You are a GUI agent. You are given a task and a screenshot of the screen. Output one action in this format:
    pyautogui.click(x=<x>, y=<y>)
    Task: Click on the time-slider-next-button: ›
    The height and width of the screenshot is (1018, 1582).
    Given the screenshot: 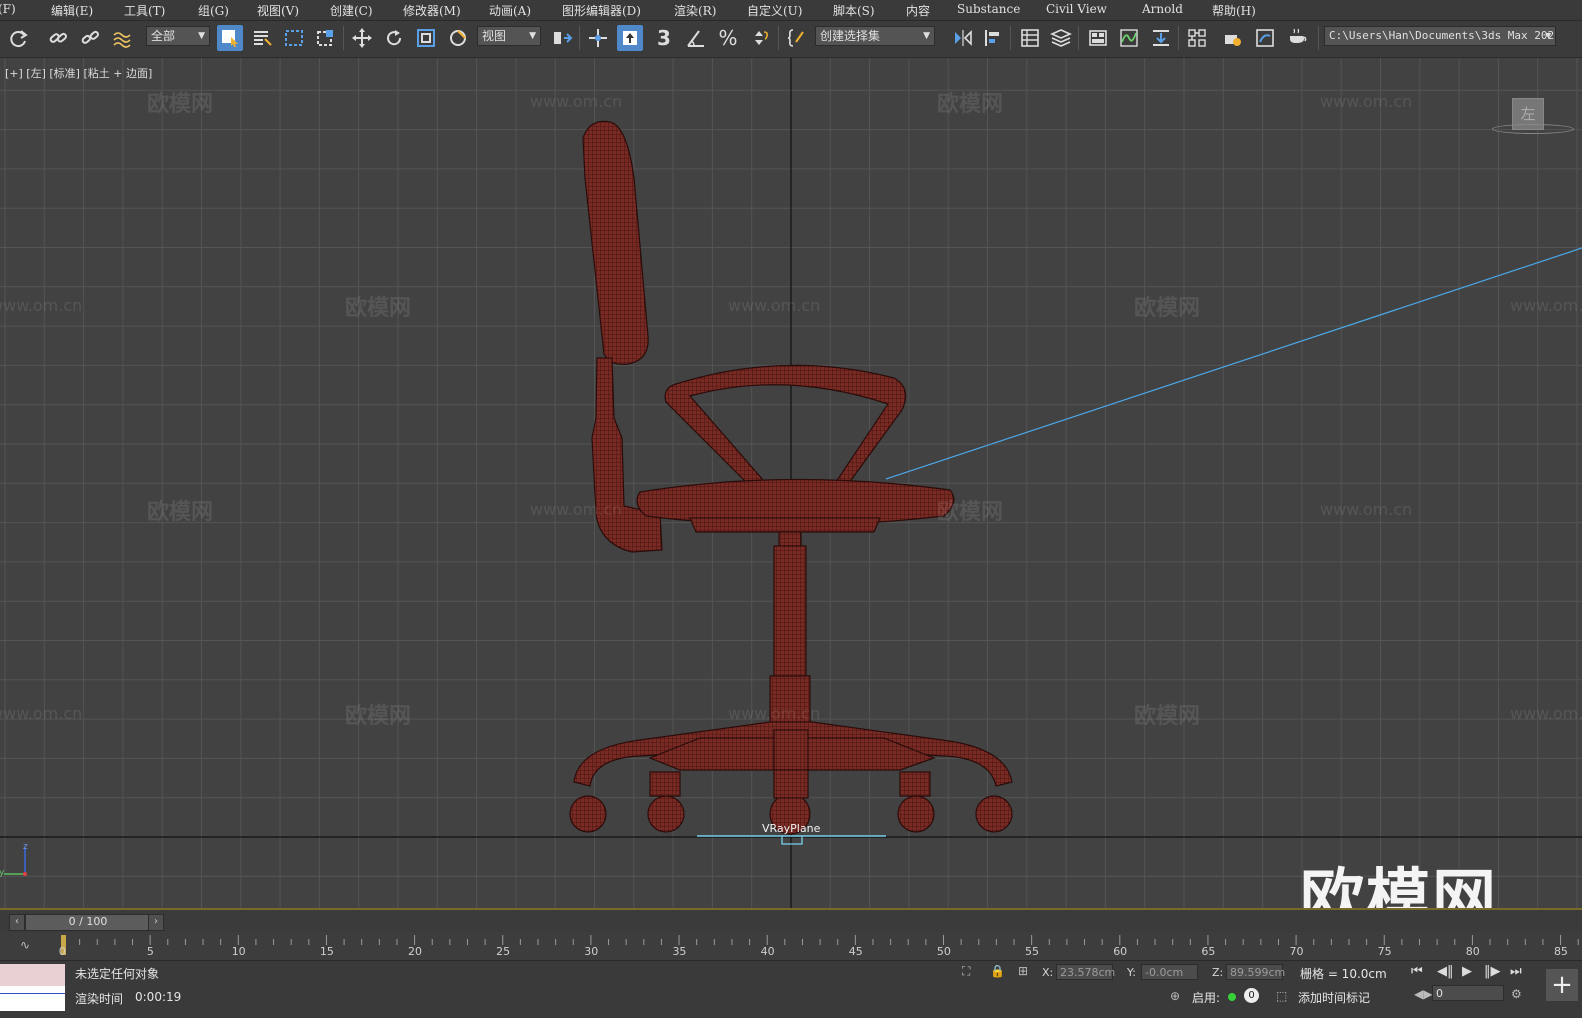 What is the action you would take?
    pyautogui.click(x=156, y=922)
    